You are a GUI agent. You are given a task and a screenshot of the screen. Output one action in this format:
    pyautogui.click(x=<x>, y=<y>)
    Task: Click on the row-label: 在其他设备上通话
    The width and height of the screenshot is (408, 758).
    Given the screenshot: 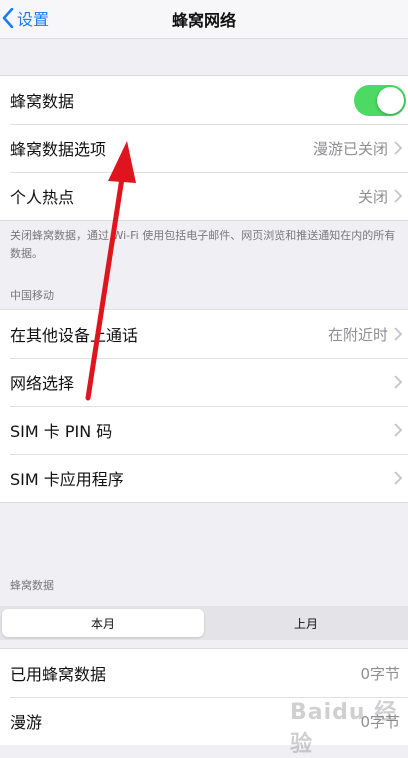 What is the action you would take?
    pyautogui.click(x=74, y=335)
    